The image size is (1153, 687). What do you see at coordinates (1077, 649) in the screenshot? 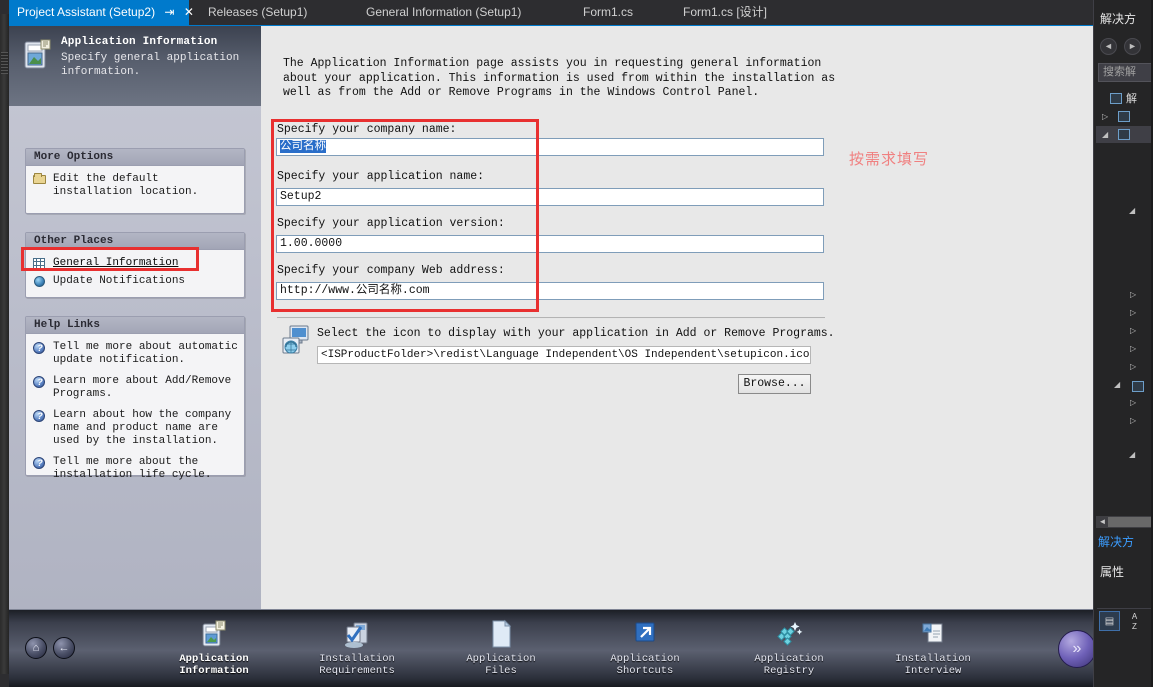
I see `wizard-next-button: »` at bounding box center [1077, 649].